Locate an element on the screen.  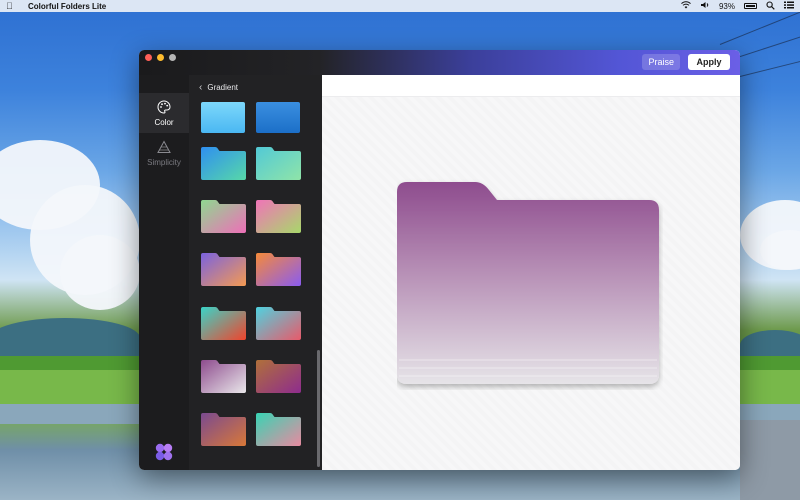
battery-percent: 93% is located at coordinates (726, 6).